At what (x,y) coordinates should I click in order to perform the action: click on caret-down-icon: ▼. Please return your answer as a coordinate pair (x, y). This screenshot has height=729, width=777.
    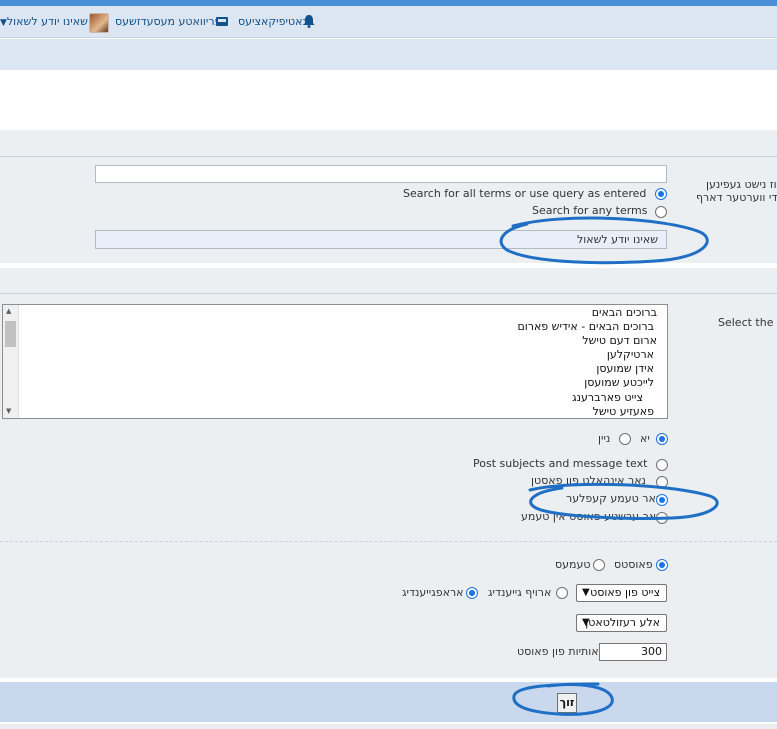
    Looking at the image, I should click on (3, 23).